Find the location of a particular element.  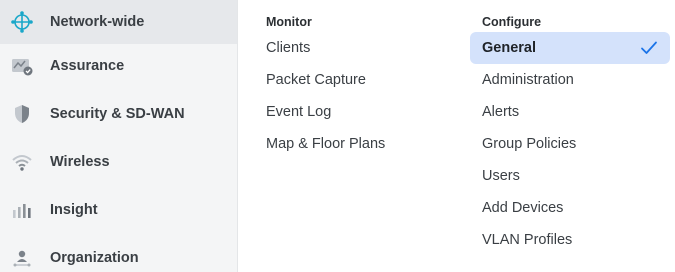

assurance-chart-icon is located at coordinates (22, 66).